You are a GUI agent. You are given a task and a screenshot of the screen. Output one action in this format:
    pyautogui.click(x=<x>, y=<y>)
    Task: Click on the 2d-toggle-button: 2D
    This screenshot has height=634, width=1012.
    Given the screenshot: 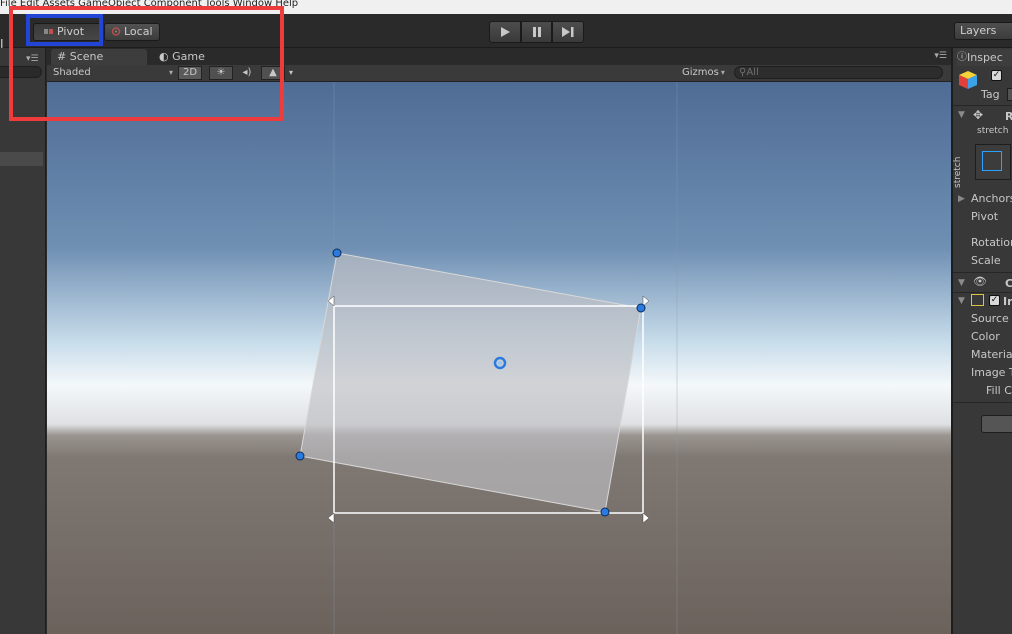 What is the action you would take?
    pyautogui.click(x=190, y=73)
    